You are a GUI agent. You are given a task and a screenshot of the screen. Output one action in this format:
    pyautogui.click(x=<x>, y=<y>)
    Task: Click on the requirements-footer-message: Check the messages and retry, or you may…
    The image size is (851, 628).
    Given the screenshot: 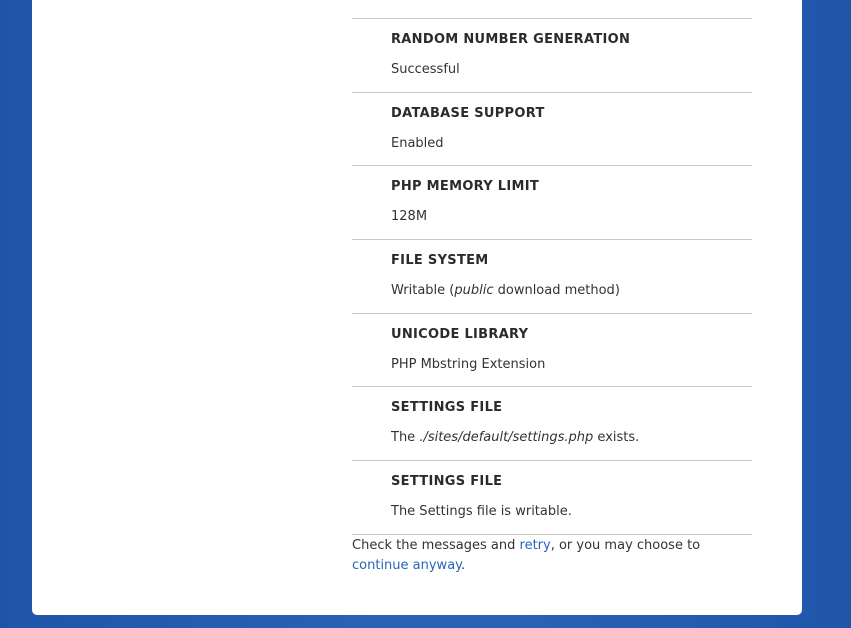 What is the action you would take?
    pyautogui.click(x=552, y=554)
    